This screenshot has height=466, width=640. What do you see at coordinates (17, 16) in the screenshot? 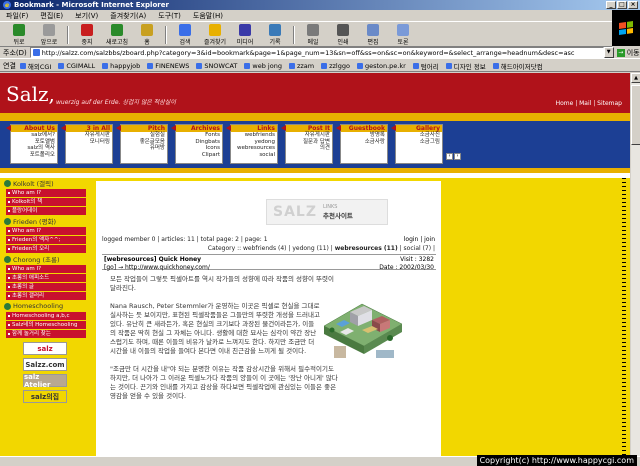
I see `menu-file: 파일(F)` at bounding box center [17, 16].